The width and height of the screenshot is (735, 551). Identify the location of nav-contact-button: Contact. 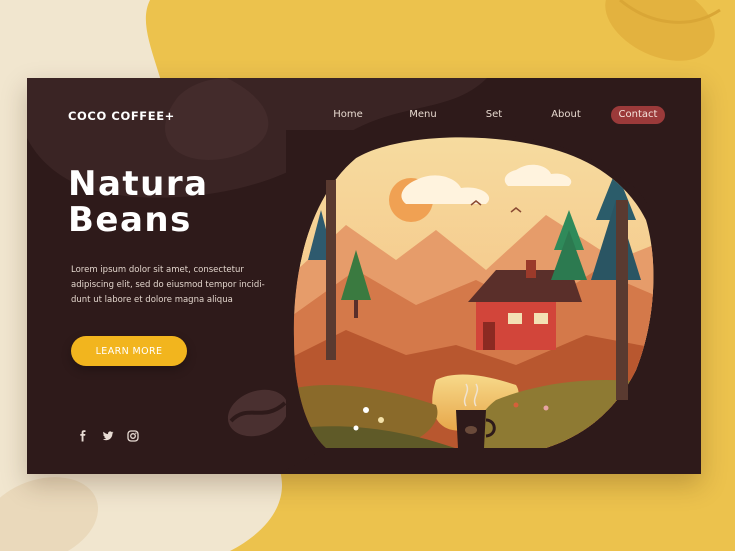
(638, 115).